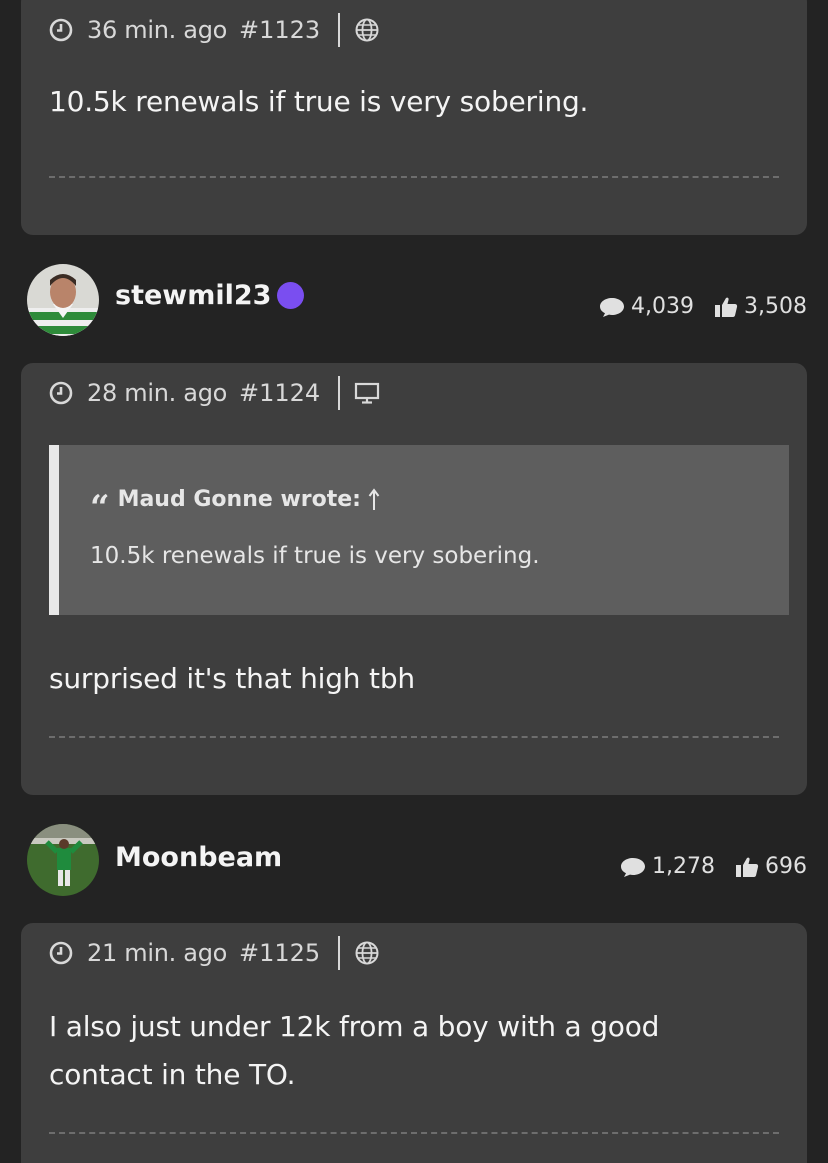 This screenshot has width=828, height=1163. I want to click on post-meta: 21 min. ago #1125, so click(214, 953).